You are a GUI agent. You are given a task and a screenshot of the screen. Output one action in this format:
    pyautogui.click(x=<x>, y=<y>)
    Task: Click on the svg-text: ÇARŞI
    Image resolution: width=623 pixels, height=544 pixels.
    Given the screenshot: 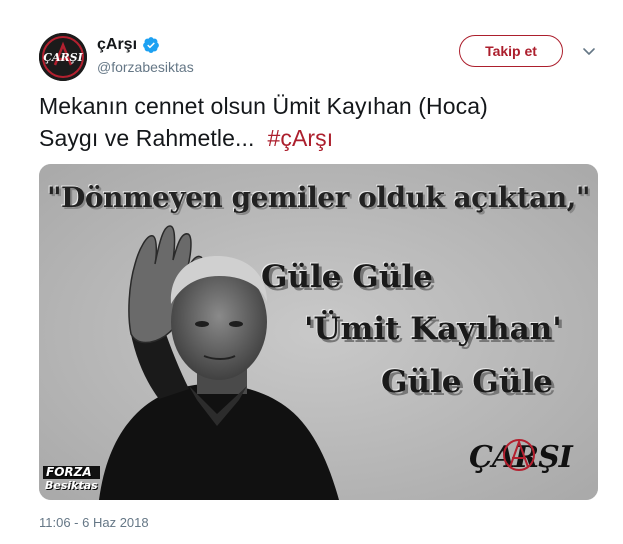 What is the action you would take?
    pyautogui.click(x=63, y=57)
    